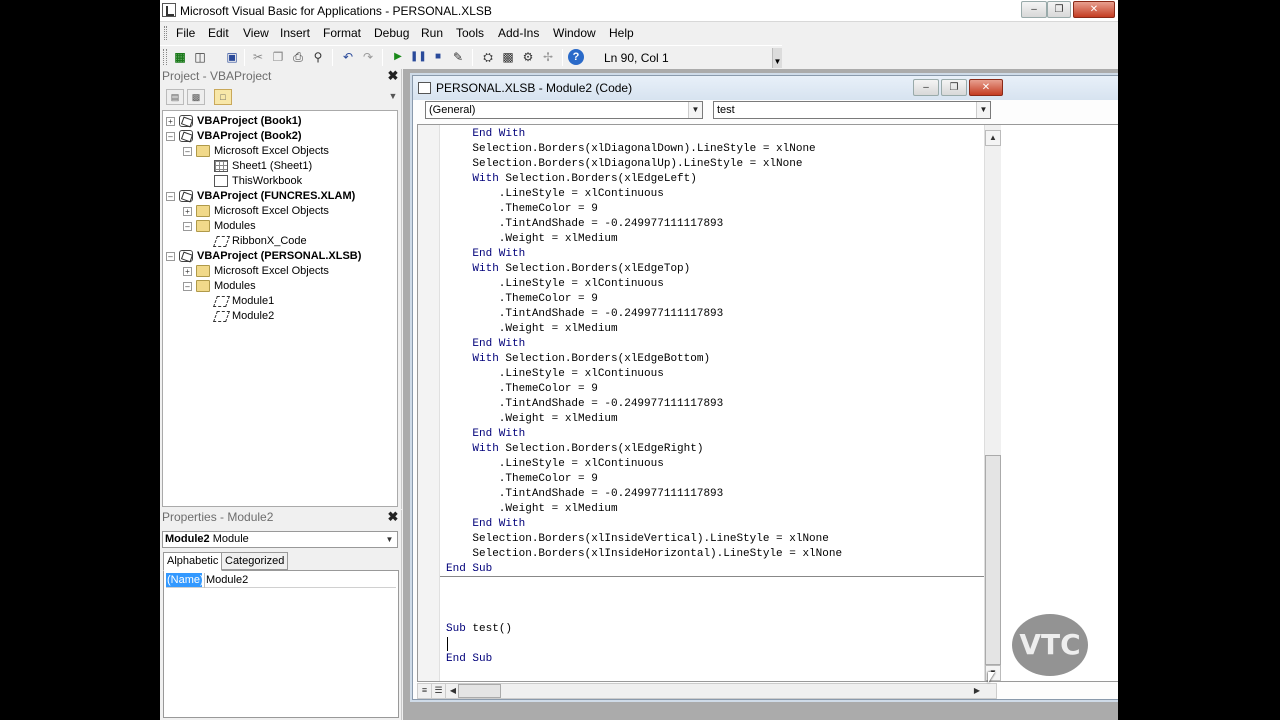 Image resolution: width=1280 pixels, height=720 pixels. Describe the element at coordinates (263, 166) in the screenshot. I see `tree-item-sheet1: Sheet1 (Sheet1)` at that location.